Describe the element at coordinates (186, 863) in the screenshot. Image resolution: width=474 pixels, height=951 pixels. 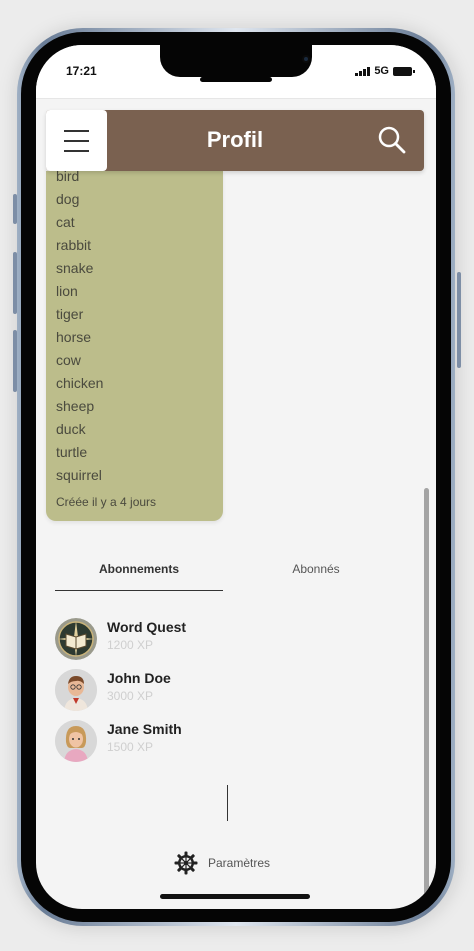
I see `gear-icon` at that location.